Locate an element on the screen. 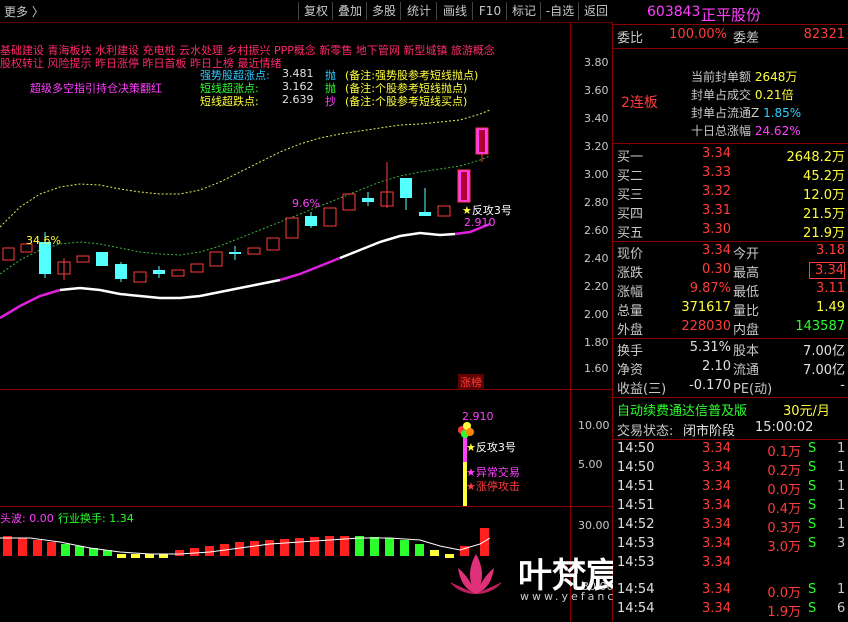 This screenshot has width=848, height=622. trade-count: 6 is located at coordinates (841, 608).